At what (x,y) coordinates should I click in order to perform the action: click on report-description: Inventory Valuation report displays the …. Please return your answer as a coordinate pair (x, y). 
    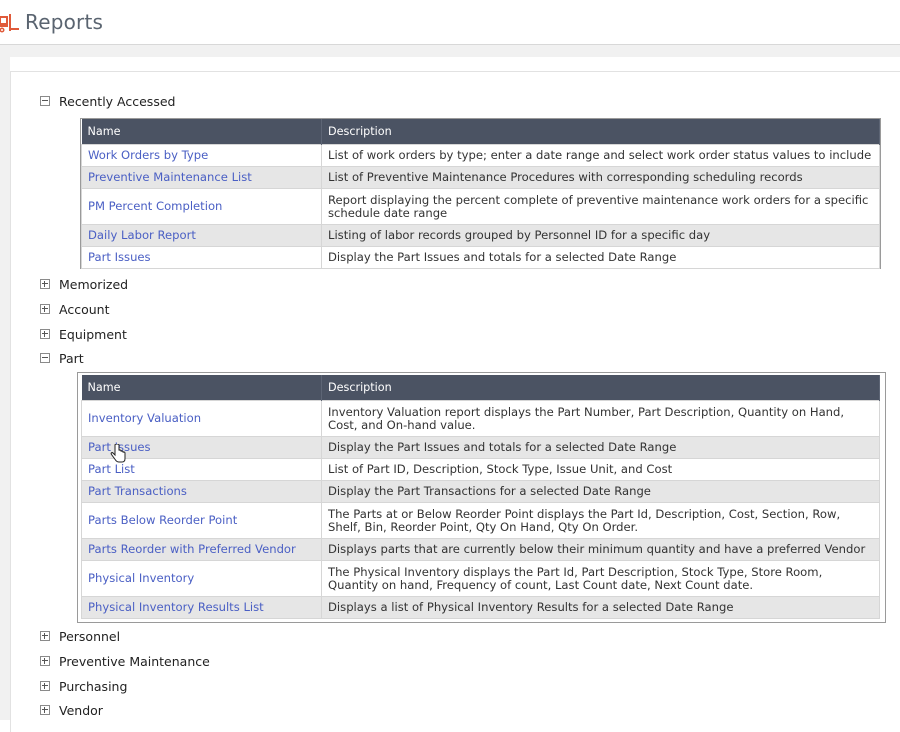
    Looking at the image, I should click on (600, 418).